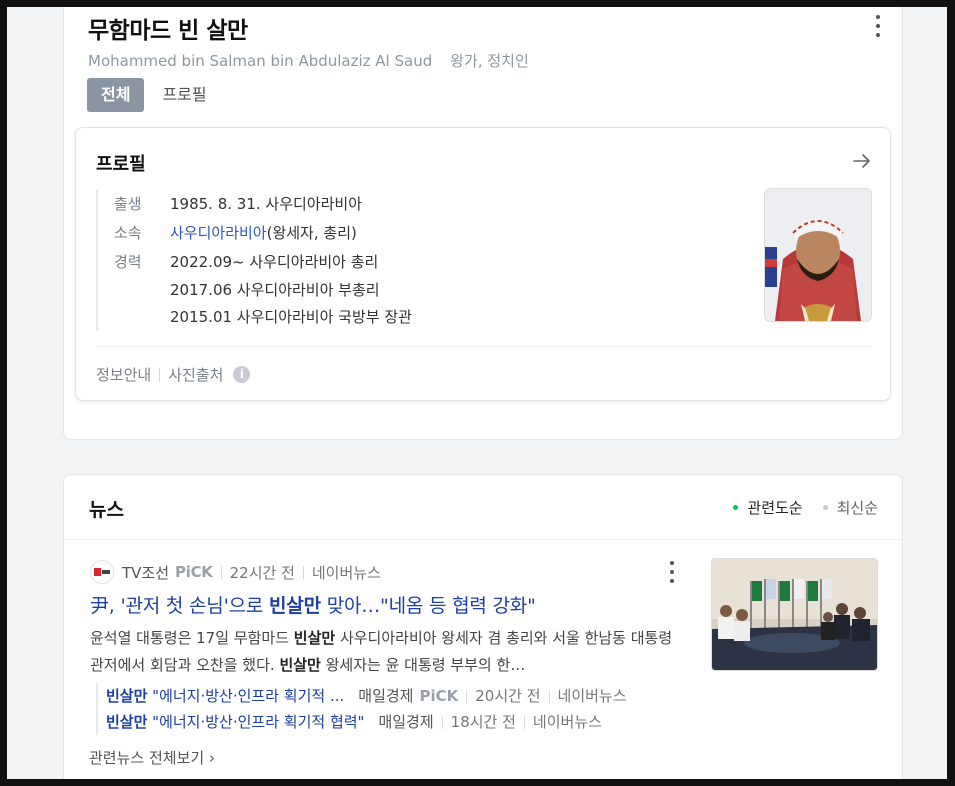 The image size is (955, 786). What do you see at coordinates (274, 262) in the screenshot?
I see `career-item: 2022.09~ 사우디아라비아 총리` at bounding box center [274, 262].